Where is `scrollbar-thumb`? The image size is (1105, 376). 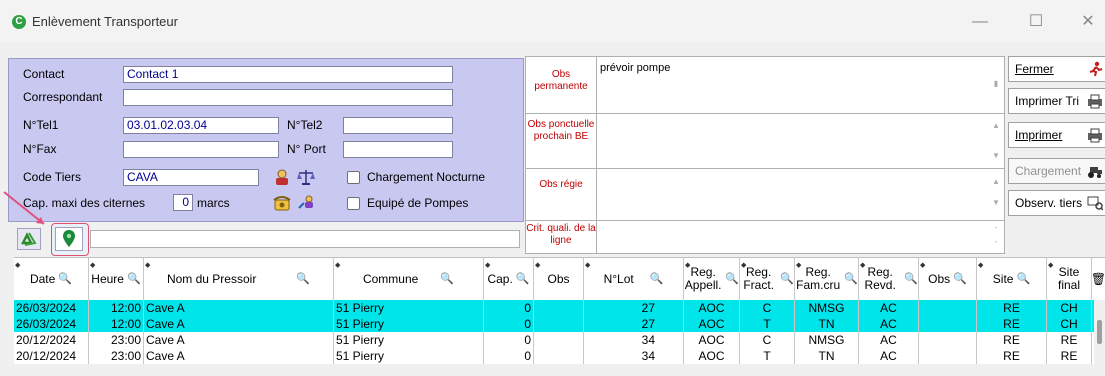 scrollbar-thumb is located at coordinates (1099, 332).